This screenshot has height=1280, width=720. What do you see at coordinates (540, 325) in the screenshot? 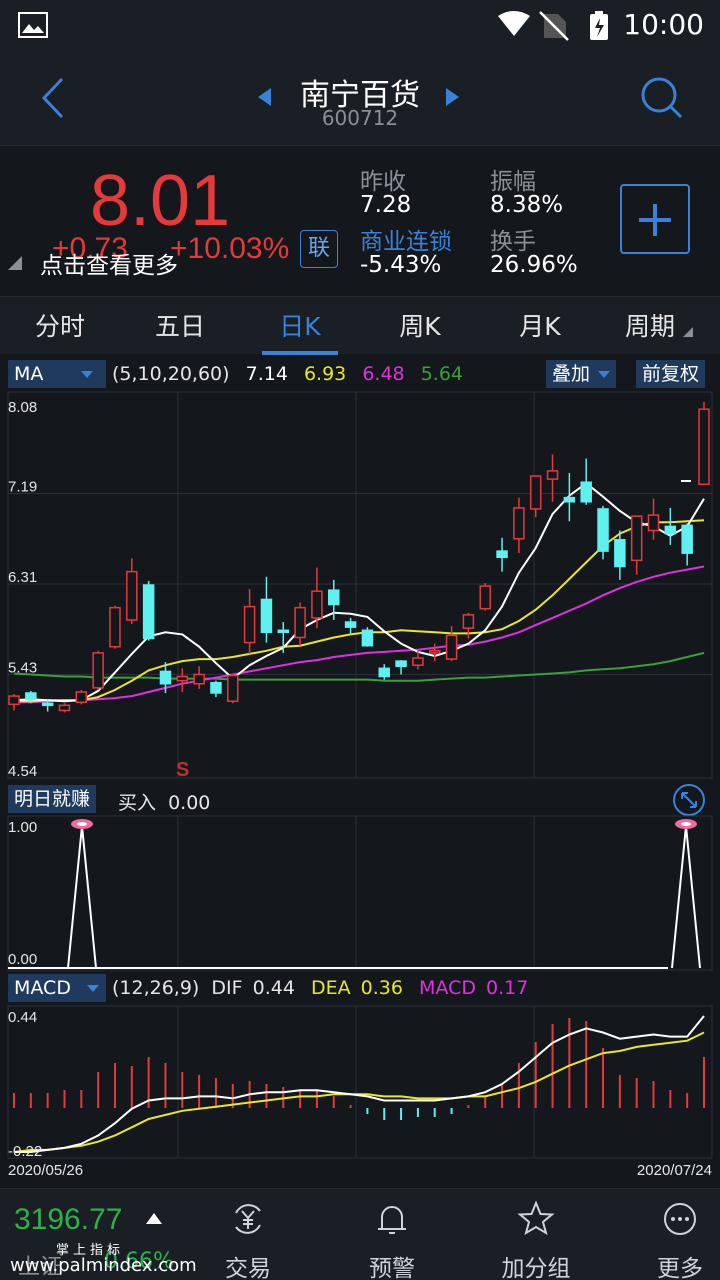
I see `tab-monthly-k: 月K` at bounding box center [540, 325].